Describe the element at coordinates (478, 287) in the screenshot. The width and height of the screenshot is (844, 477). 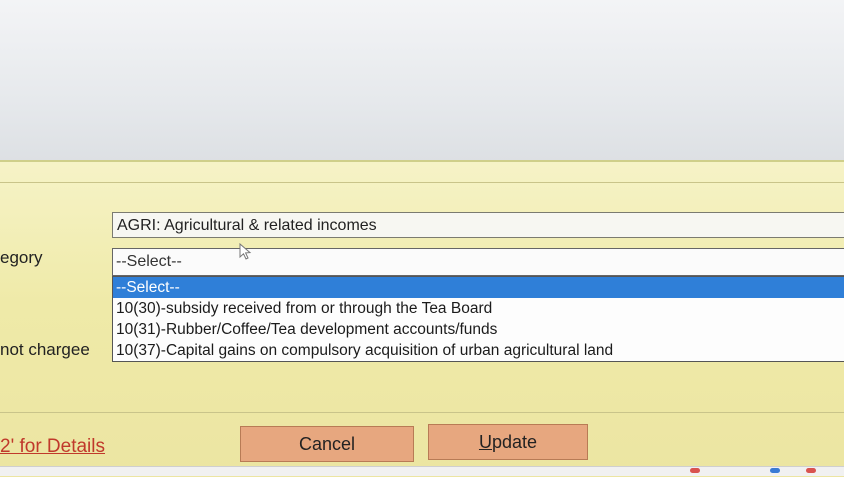
I see `dropdown-option: --Select--` at that location.